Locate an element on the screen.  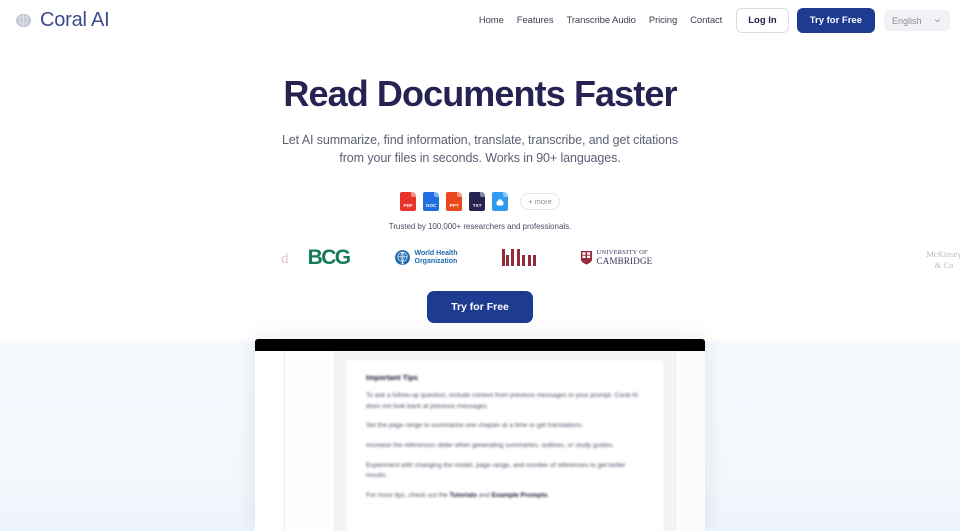
scan-glyph-icon is located at coordinates (500, 202).